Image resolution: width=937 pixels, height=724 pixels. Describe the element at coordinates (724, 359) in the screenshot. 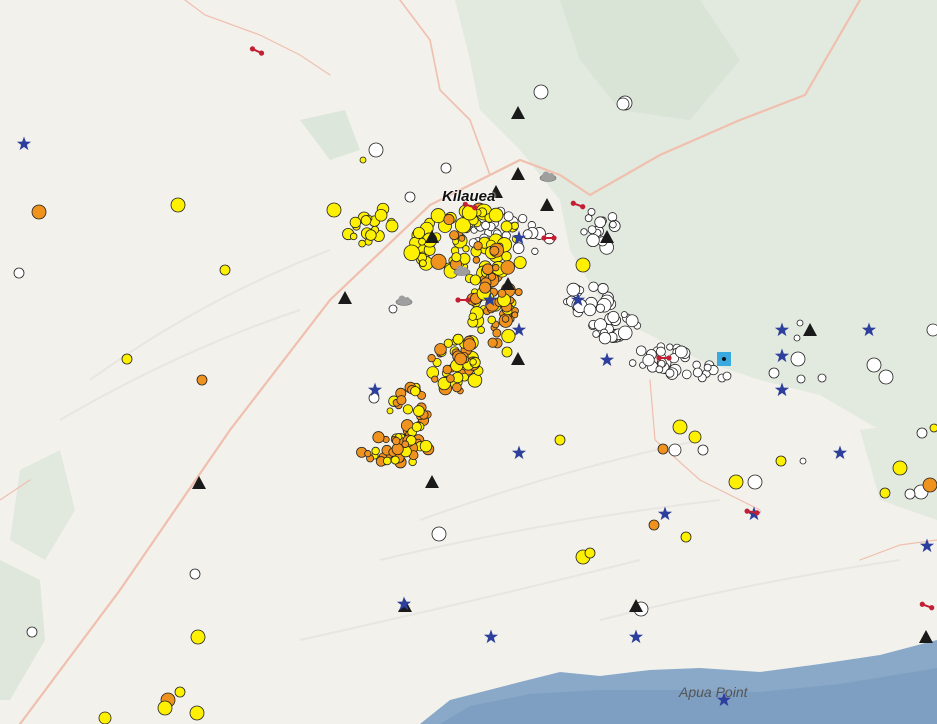

I see `tiltmeter-square` at that location.